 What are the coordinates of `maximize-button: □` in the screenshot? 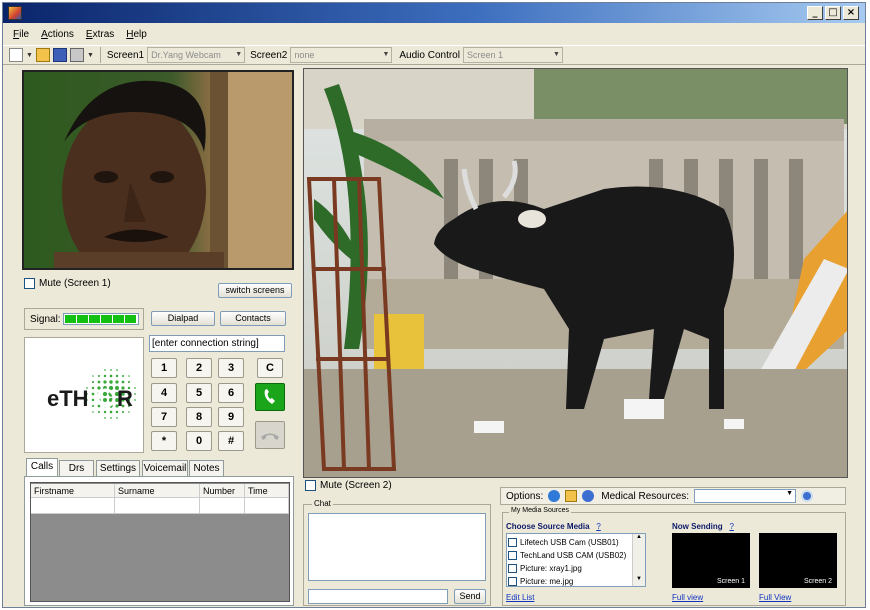 It's located at (833, 13).